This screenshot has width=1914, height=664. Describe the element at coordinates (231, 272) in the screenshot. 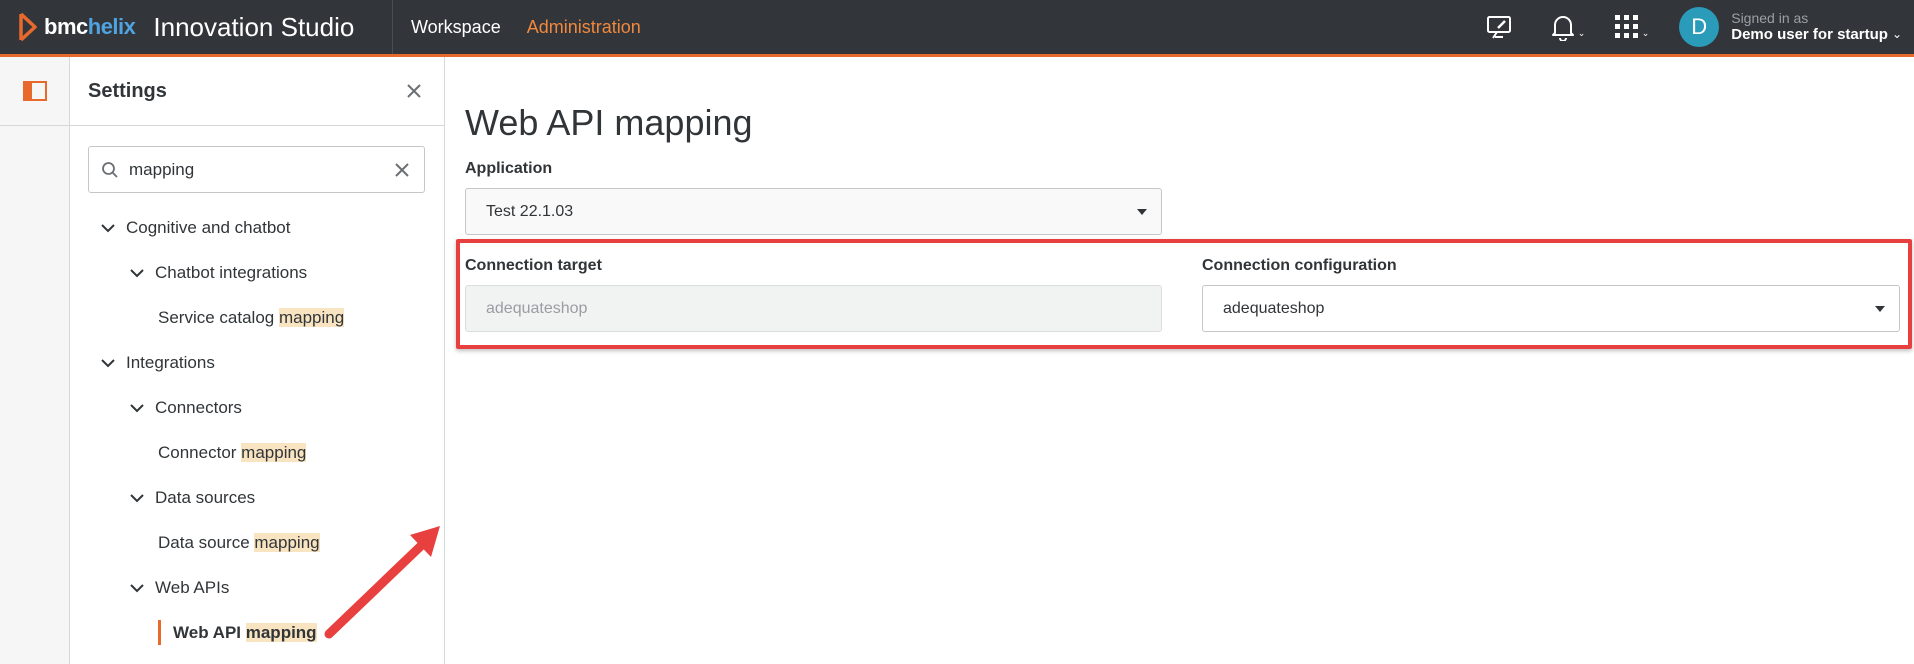

I see `tree-item-label: Chatbot integrations` at that location.